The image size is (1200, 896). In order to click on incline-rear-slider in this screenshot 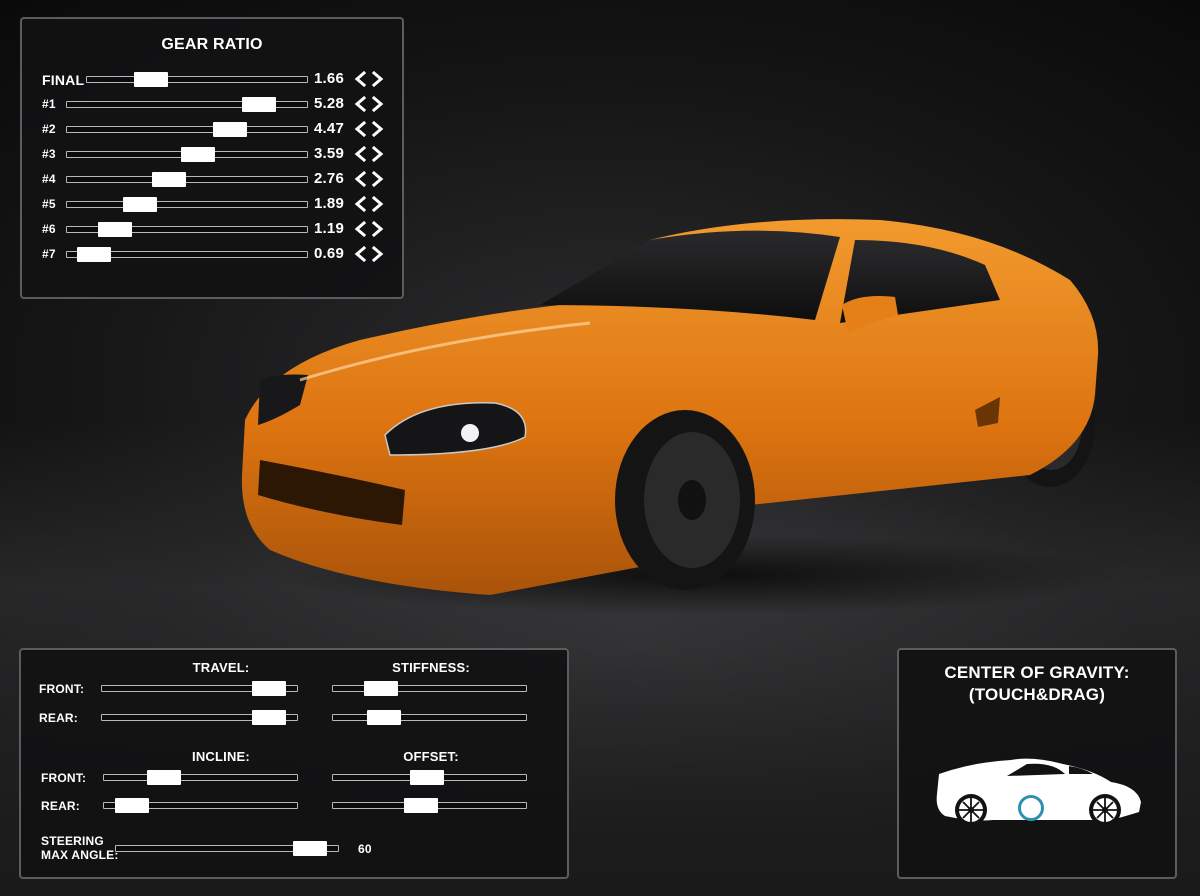, I will do `click(200, 805)`.